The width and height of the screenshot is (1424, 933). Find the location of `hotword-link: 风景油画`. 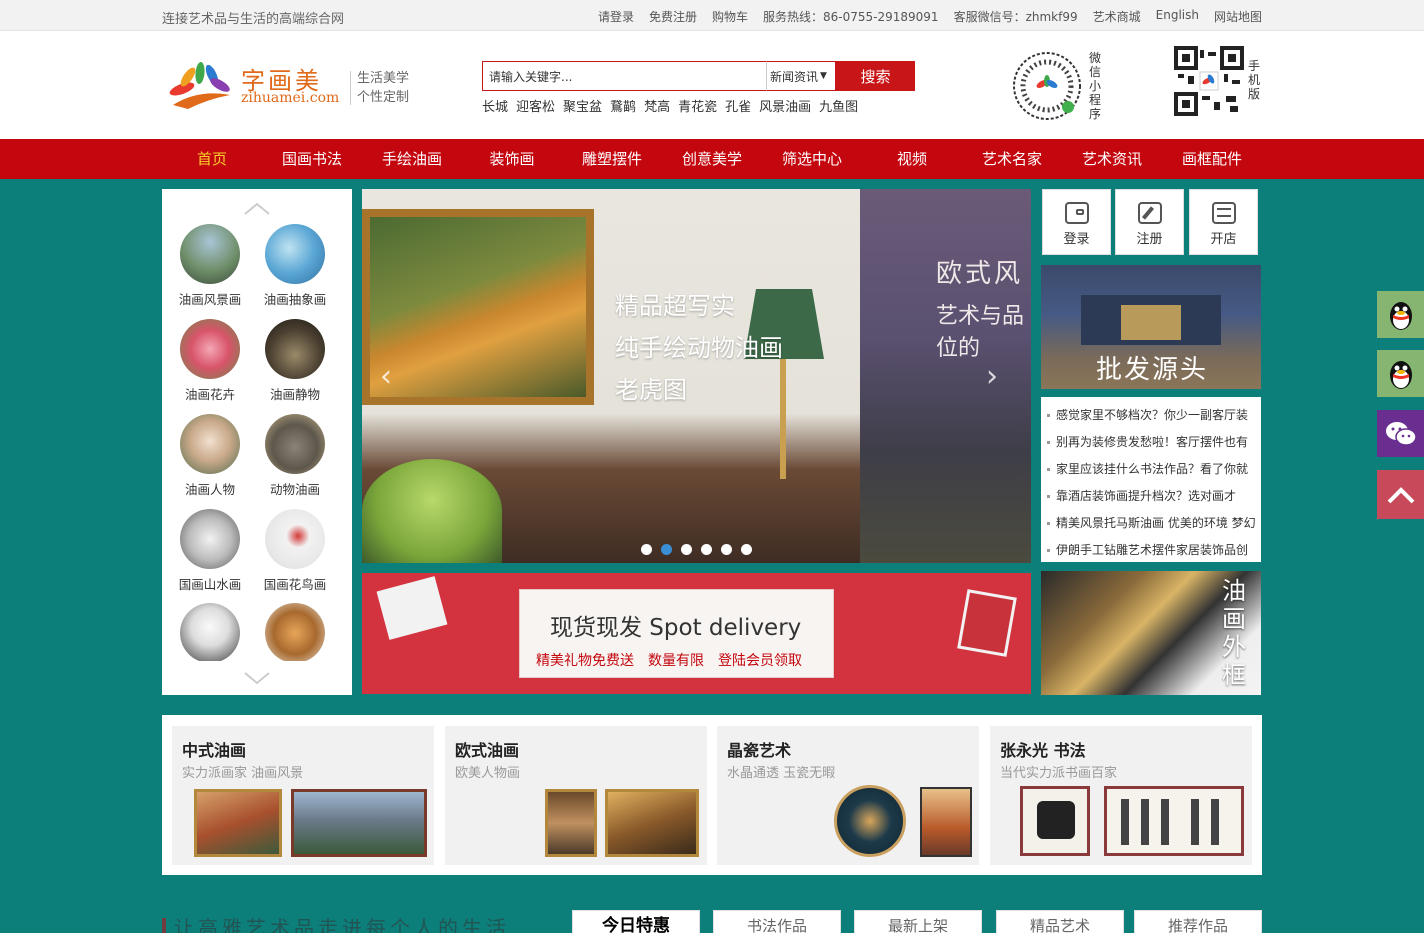

hotword-link: 风景油画 is located at coordinates (785, 105).